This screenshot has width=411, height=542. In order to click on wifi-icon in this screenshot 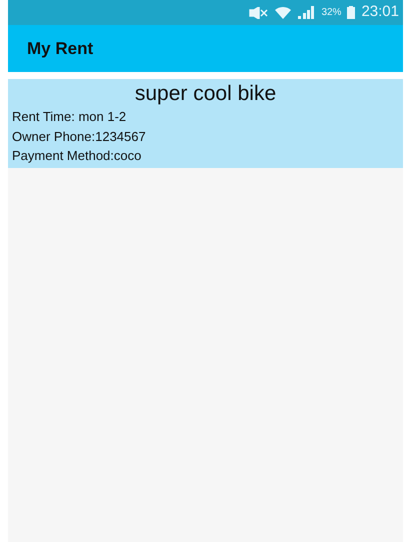, I will do `click(283, 12)`.